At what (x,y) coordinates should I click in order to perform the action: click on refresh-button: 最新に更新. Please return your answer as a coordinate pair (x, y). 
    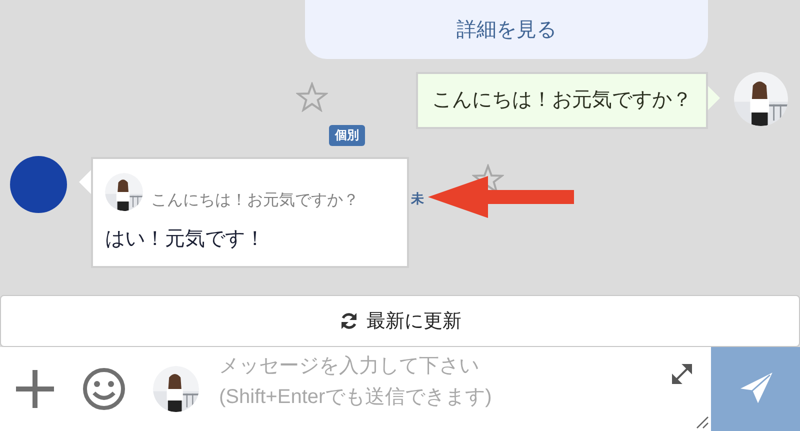
    Looking at the image, I should click on (400, 321).